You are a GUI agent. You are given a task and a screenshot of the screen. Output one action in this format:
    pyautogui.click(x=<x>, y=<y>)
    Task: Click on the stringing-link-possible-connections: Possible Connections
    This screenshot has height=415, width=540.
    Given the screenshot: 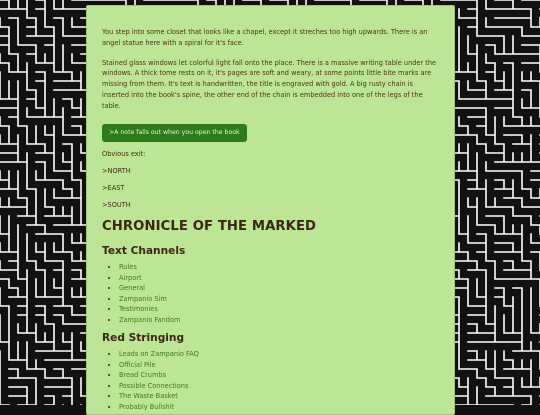 What is the action you would take?
    pyautogui.click(x=153, y=386)
    